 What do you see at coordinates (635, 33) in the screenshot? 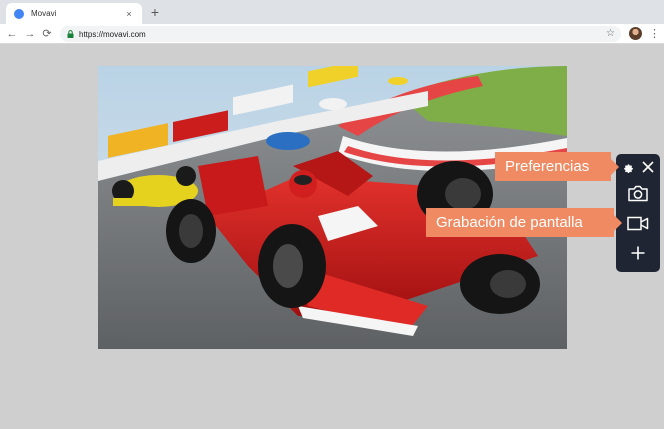
I see `profile-avatar` at bounding box center [635, 33].